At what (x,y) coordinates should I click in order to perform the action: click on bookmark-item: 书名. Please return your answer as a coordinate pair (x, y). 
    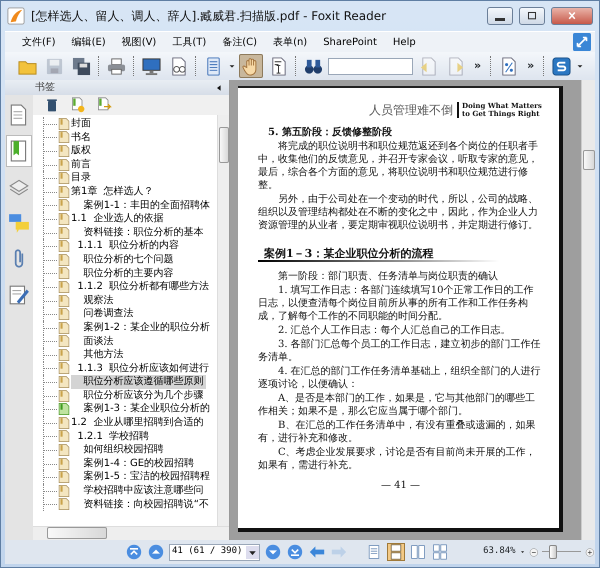
    Looking at the image, I should click on (82, 137).